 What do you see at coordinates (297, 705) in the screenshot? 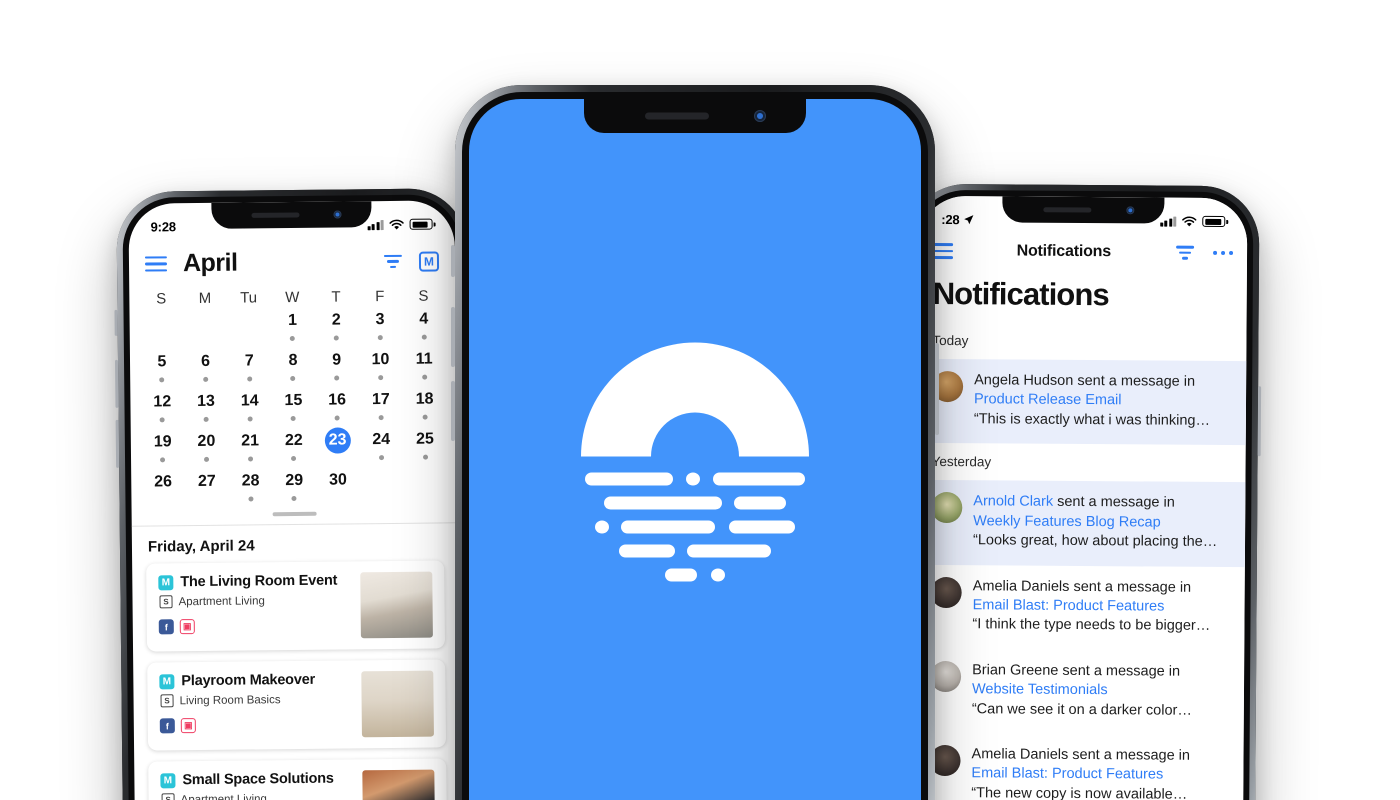
I see `event-card: M Playroom Makeover S Living Room Basics f ▣` at bounding box center [297, 705].